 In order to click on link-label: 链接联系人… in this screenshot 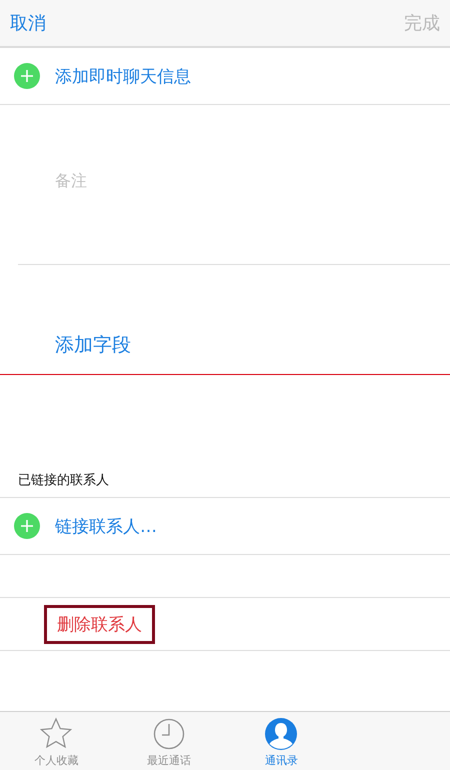, I will do `click(106, 527)`.